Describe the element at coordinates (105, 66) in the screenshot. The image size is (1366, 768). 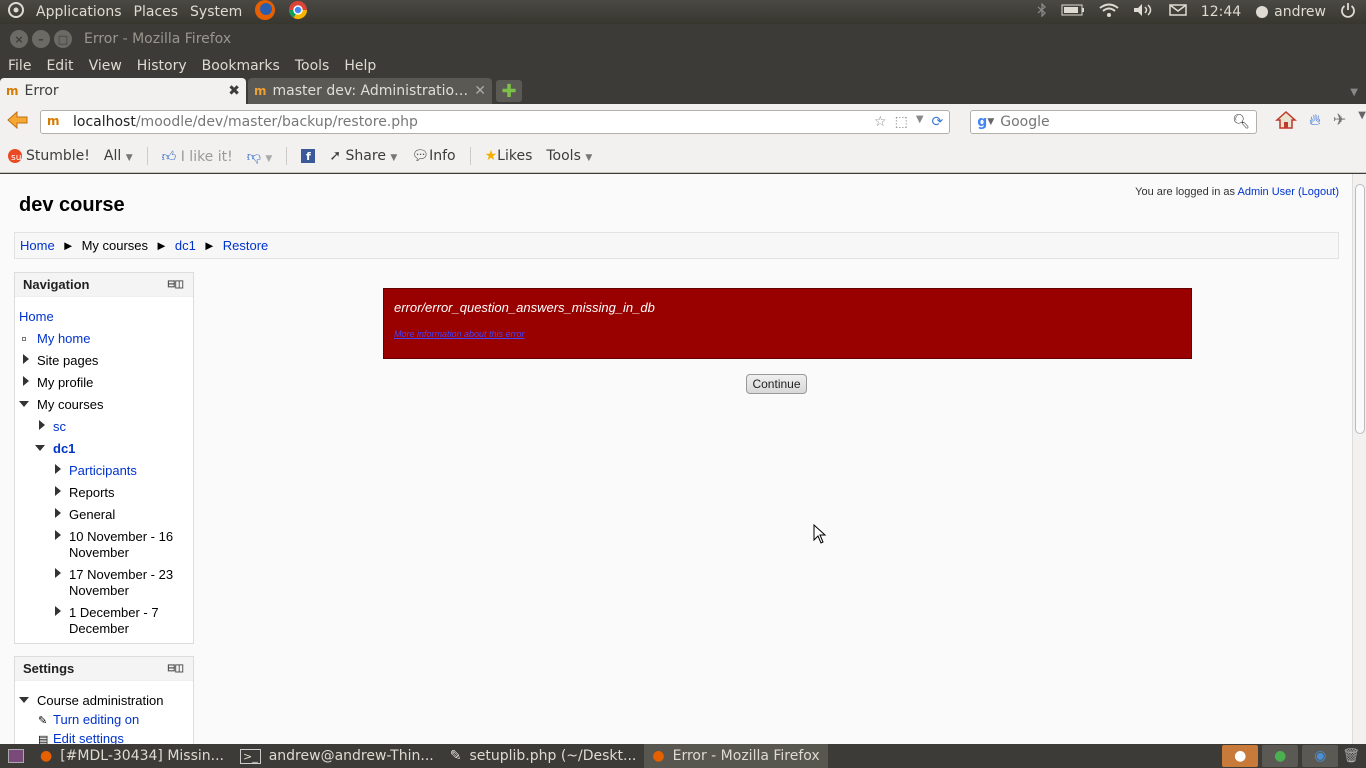
I see `menu-view: View` at that location.